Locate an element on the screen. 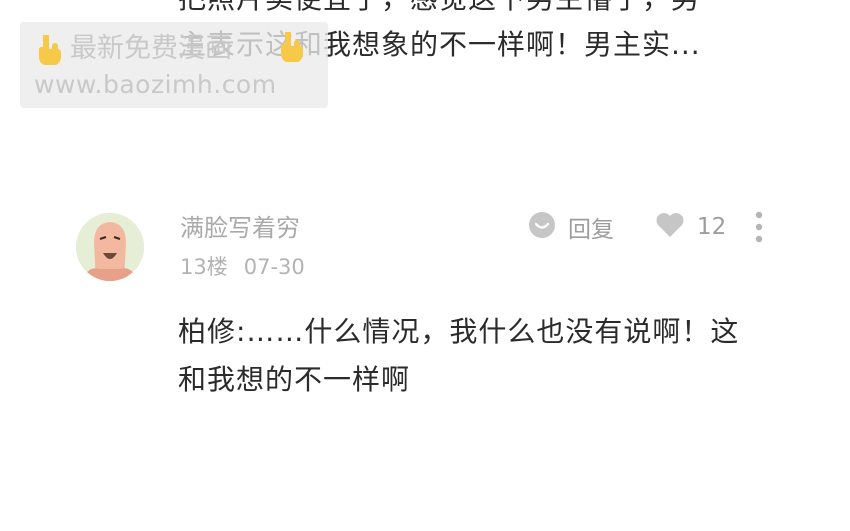 Image resolution: width=850 pixels, height=531 pixels. watermark-title-row: 最新免费漫画 is located at coordinates (133, 49).